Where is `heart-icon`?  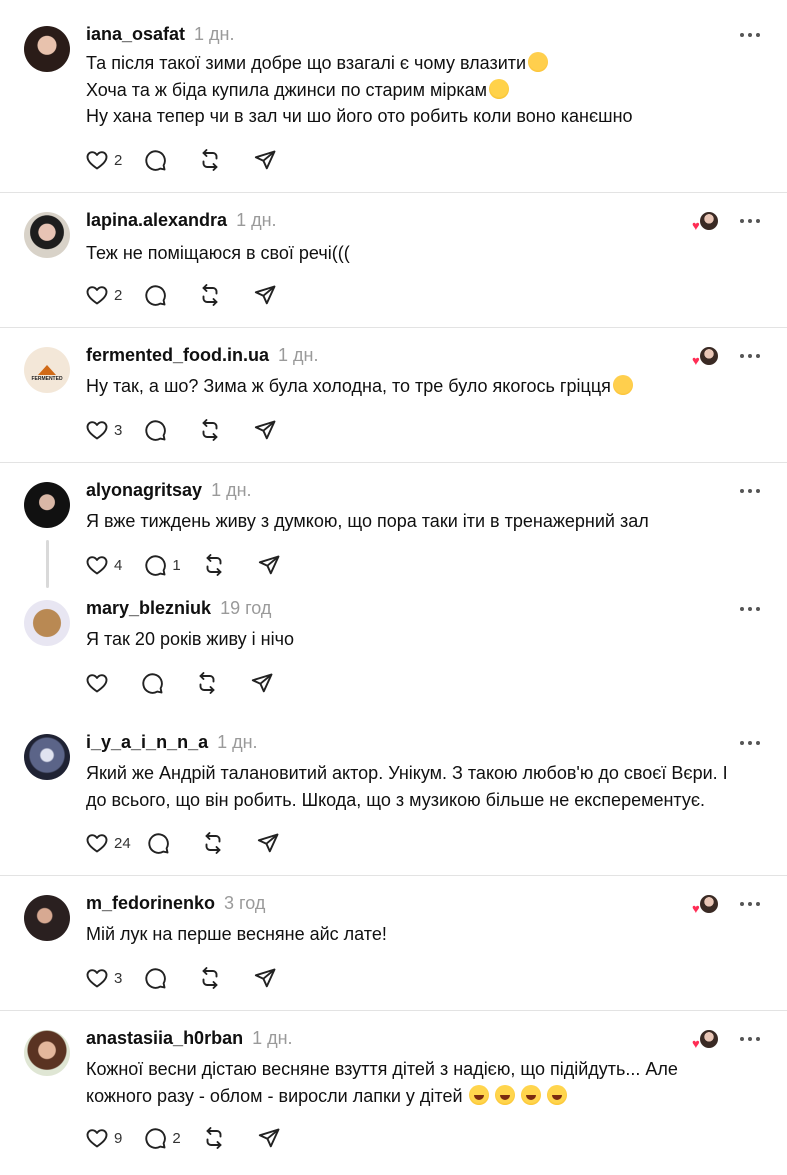 heart-icon is located at coordinates (97, 683).